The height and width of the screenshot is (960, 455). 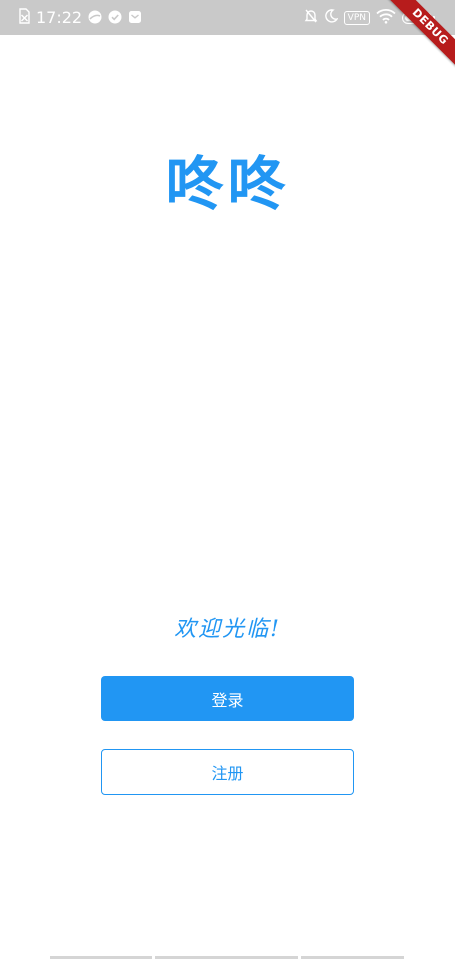 What do you see at coordinates (95, 18) in the screenshot?
I see `circle-app-icon` at bounding box center [95, 18].